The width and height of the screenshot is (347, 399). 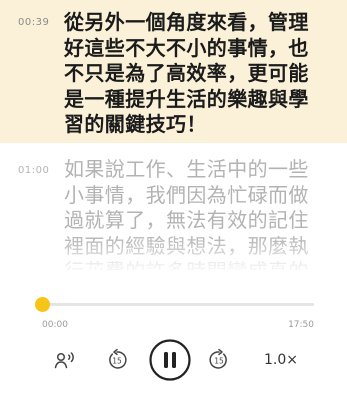 I want to click on pause-icon, so click(x=170, y=360).